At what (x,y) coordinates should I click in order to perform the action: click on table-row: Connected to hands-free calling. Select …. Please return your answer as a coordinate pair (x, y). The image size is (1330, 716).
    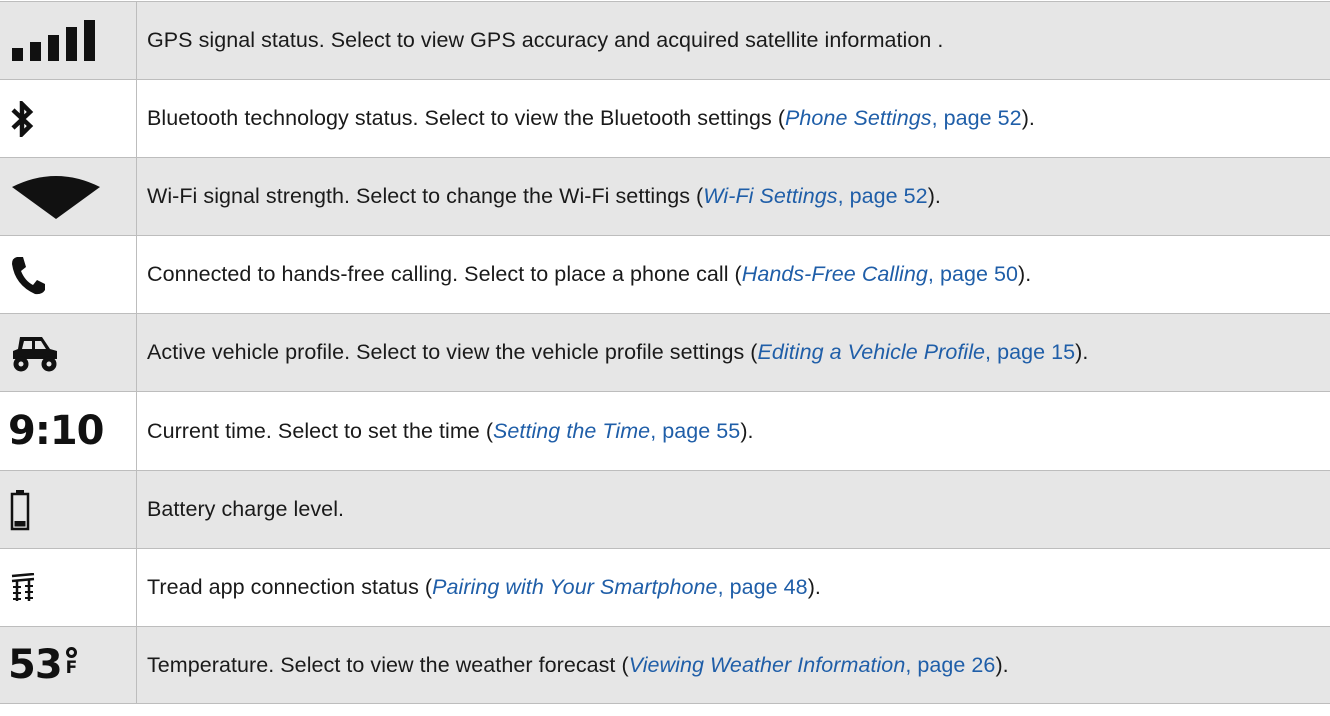
    Looking at the image, I should click on (665, 274).